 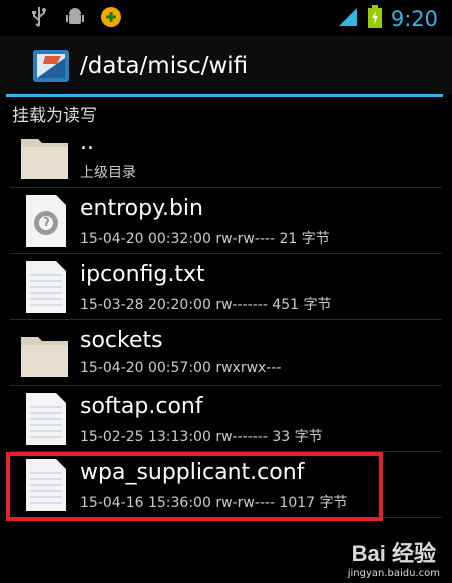 I want to click on watermark: Bai 经验 jingyan.baidu.com, so click(x=394, y=557).